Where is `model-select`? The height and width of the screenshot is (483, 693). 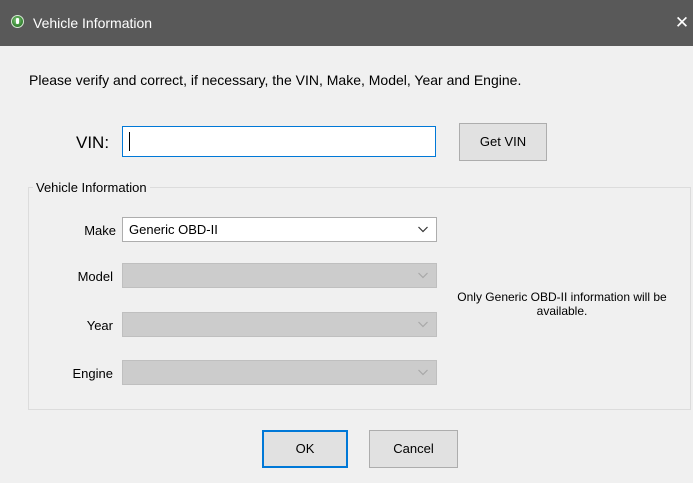 model-select is located at coordinates (279, 275).